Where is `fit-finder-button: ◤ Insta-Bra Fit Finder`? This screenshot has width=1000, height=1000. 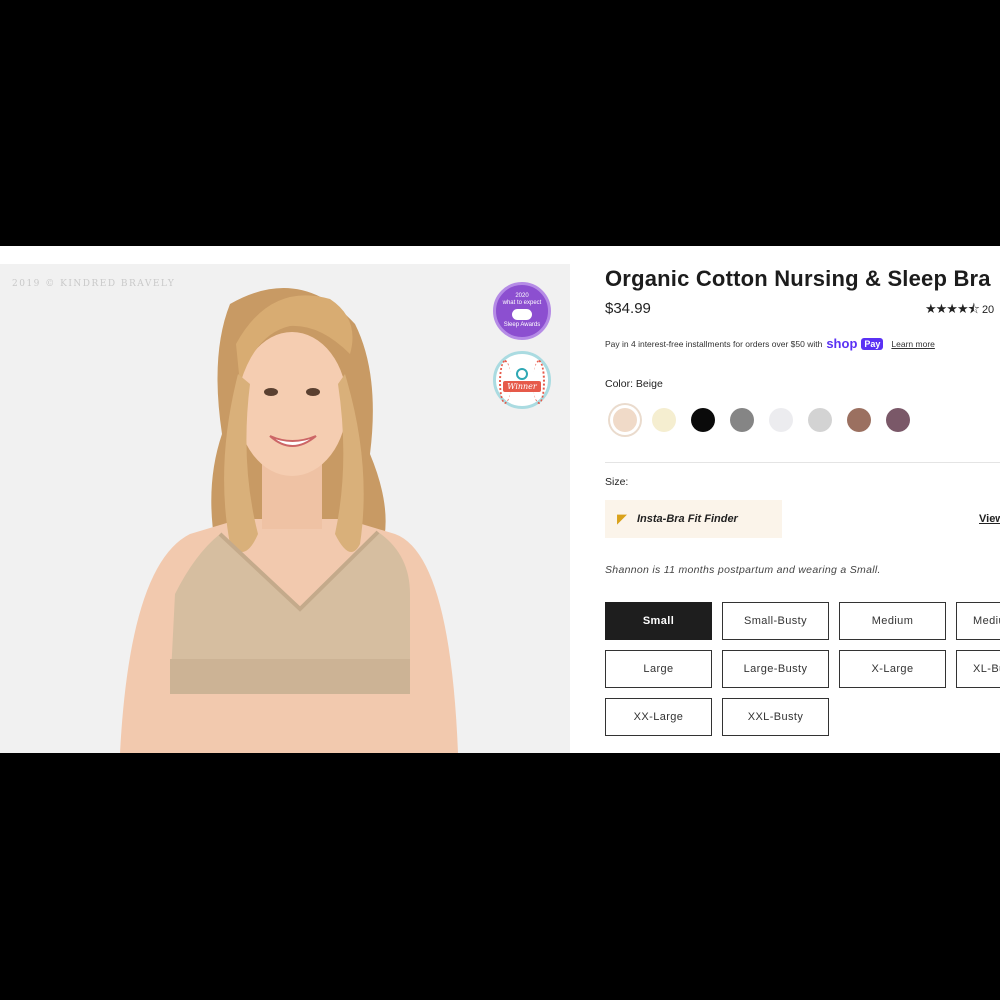
fit-finder-button: ◤ Insta-Bra Fit Finder is located at coordinates (693, 519).